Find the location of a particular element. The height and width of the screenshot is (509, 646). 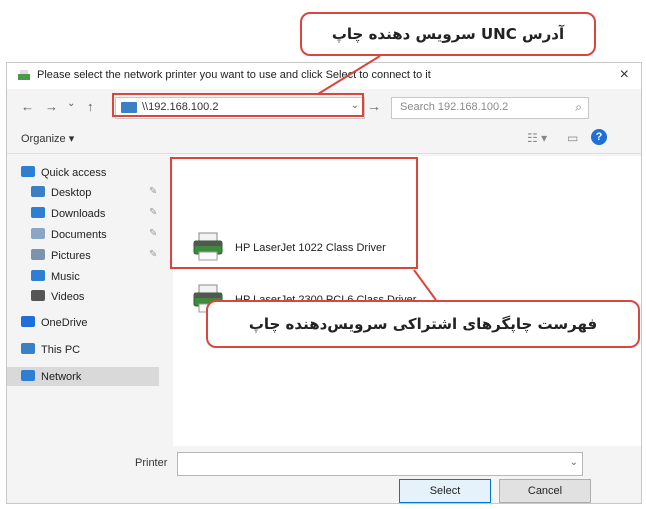

callout-pointers is located at coordinates (377, 178).